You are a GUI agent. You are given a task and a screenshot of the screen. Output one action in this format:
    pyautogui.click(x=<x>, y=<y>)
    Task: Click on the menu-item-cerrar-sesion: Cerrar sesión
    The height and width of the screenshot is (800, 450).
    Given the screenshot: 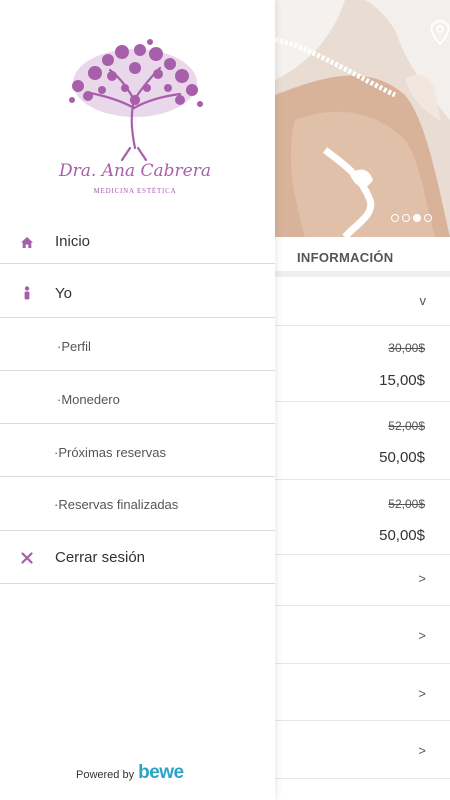 What is the action you would take?
    pyautogui.click(x=137, y=557)
    